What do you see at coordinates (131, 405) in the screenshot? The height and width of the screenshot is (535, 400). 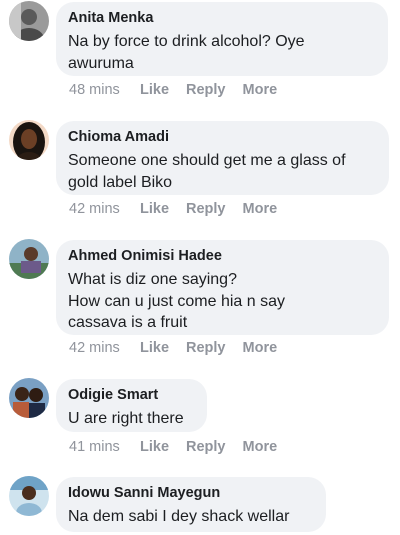 I see `comment-bubble: Odigie Smart U are right there` at bounding box center [131, 405].